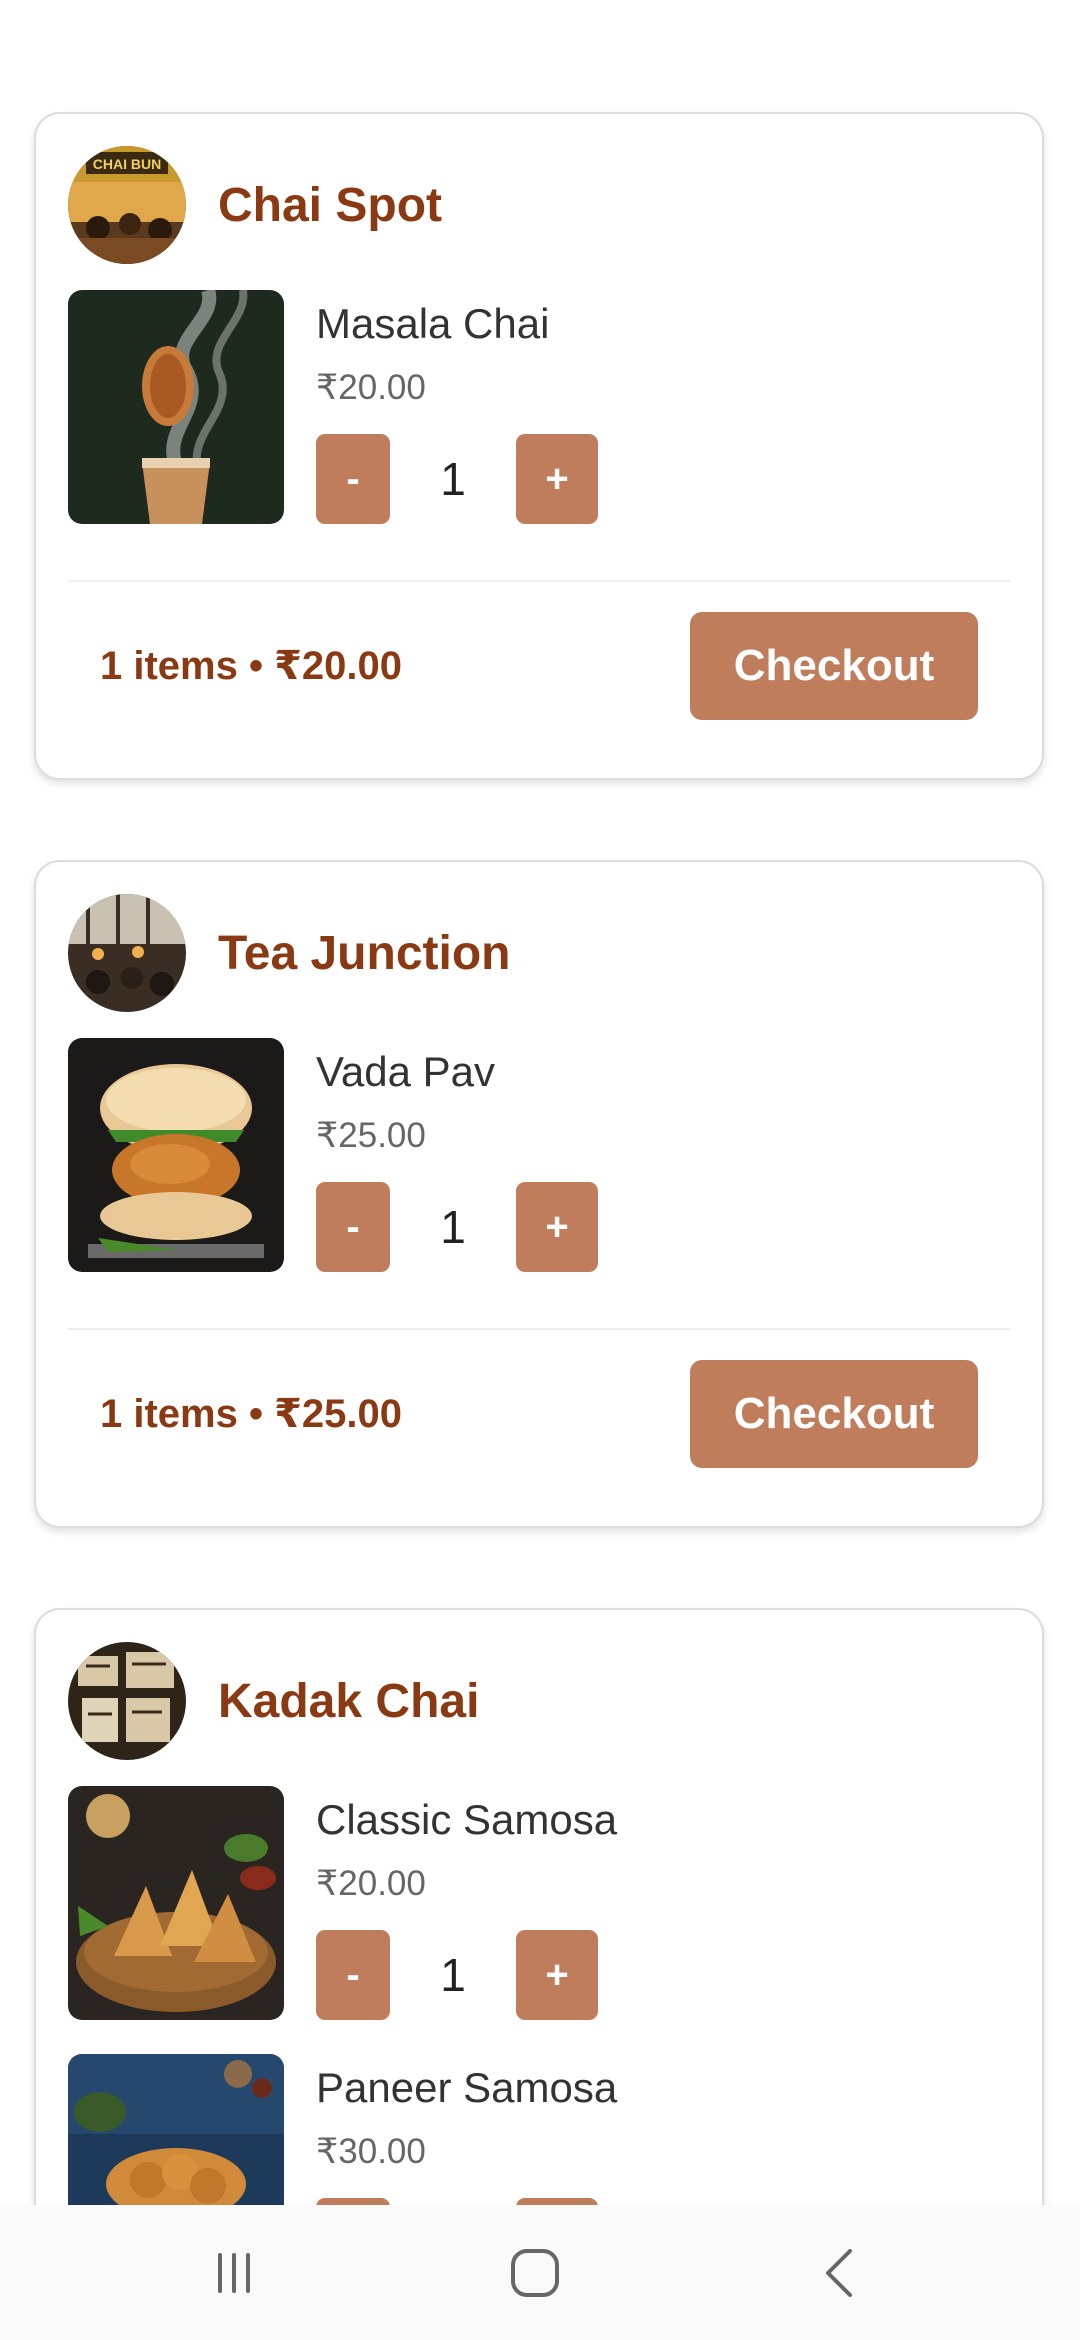 Image resolution: width=1080 pixels, height=2340 pixels. I want to click on svg-text: CHAI BUN, so click(127, 164).